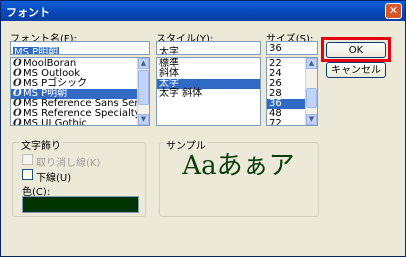 The image size is (406, 257). I want to click on strikeout-checkbox, so click(27, 159).